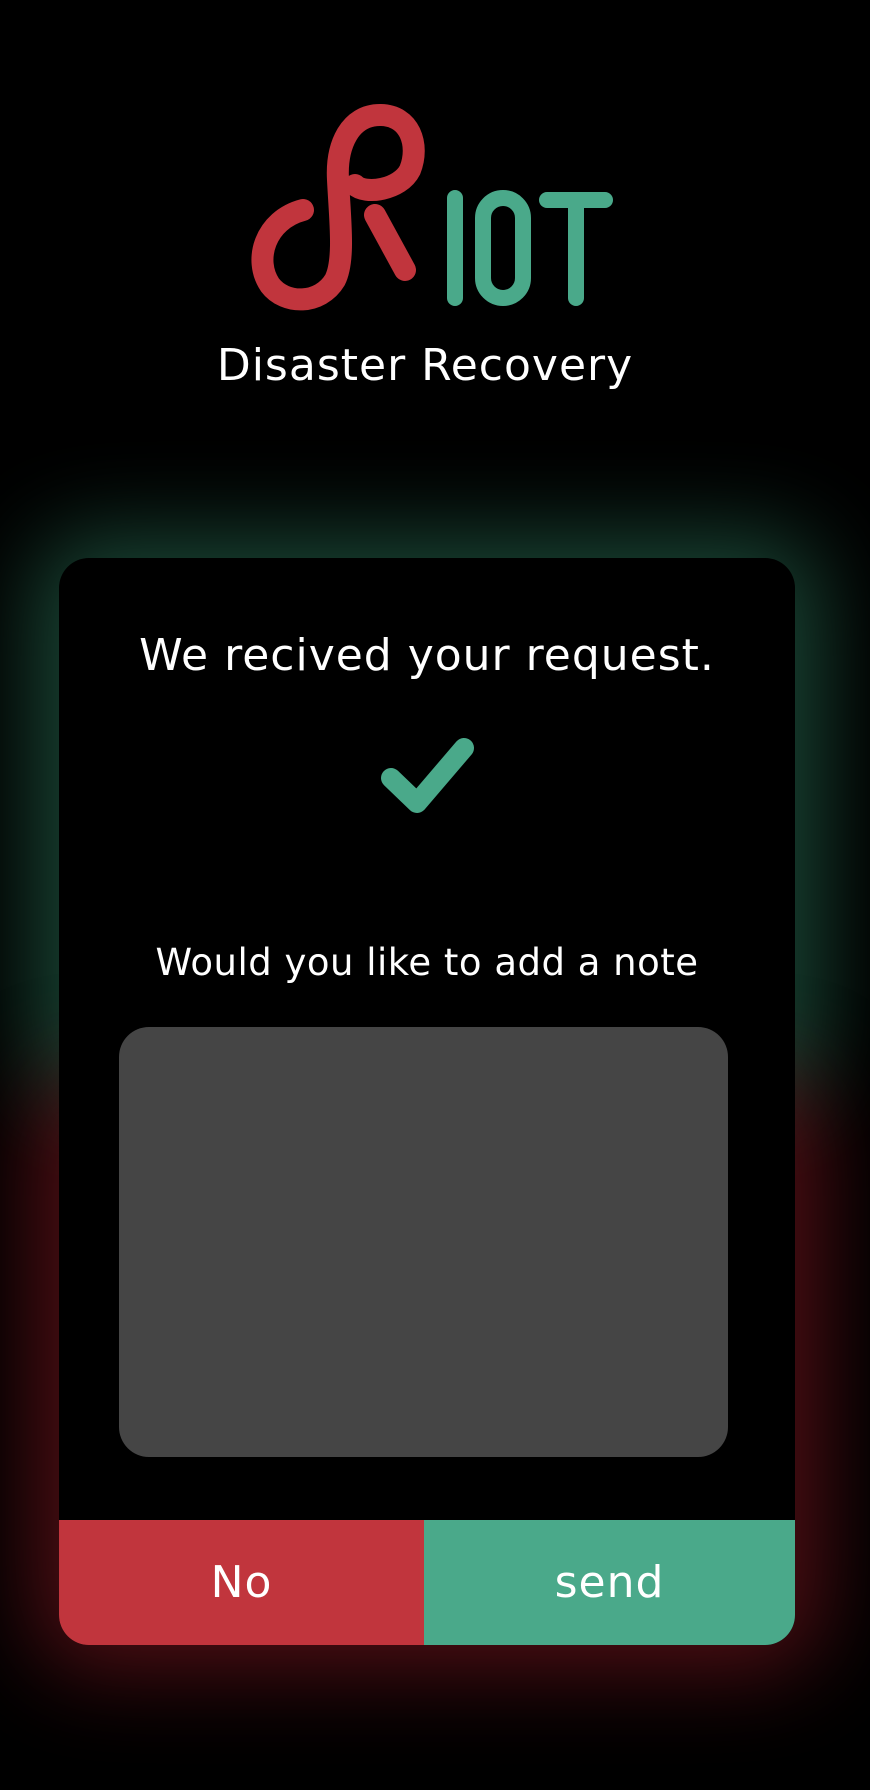  What do you see at coordinates (427, 655) in the screenshot?
I see `confirmation-headline: We recived your request.` at bounding box center [427, 655].